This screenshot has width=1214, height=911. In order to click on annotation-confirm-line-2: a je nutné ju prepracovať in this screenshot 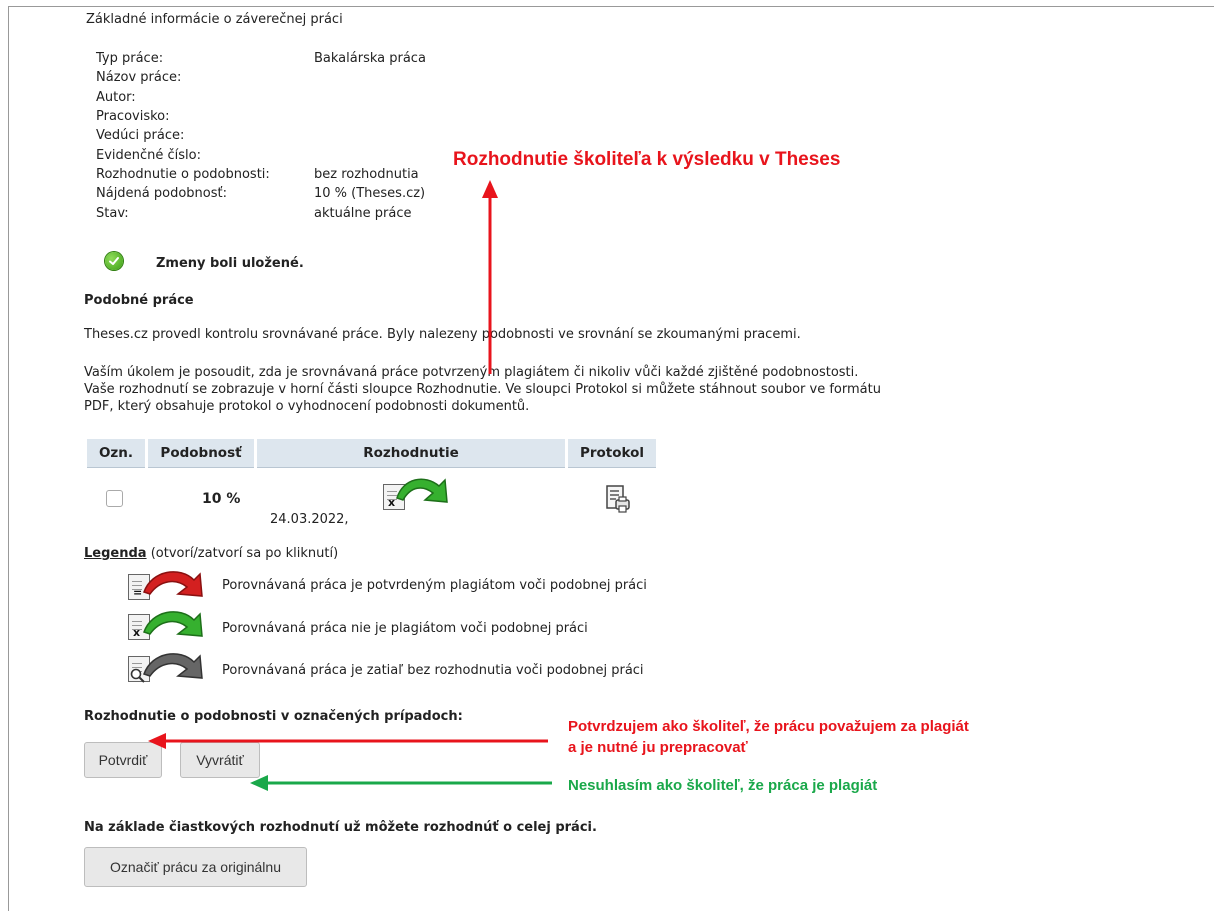, I will do `click(658, 747)`.